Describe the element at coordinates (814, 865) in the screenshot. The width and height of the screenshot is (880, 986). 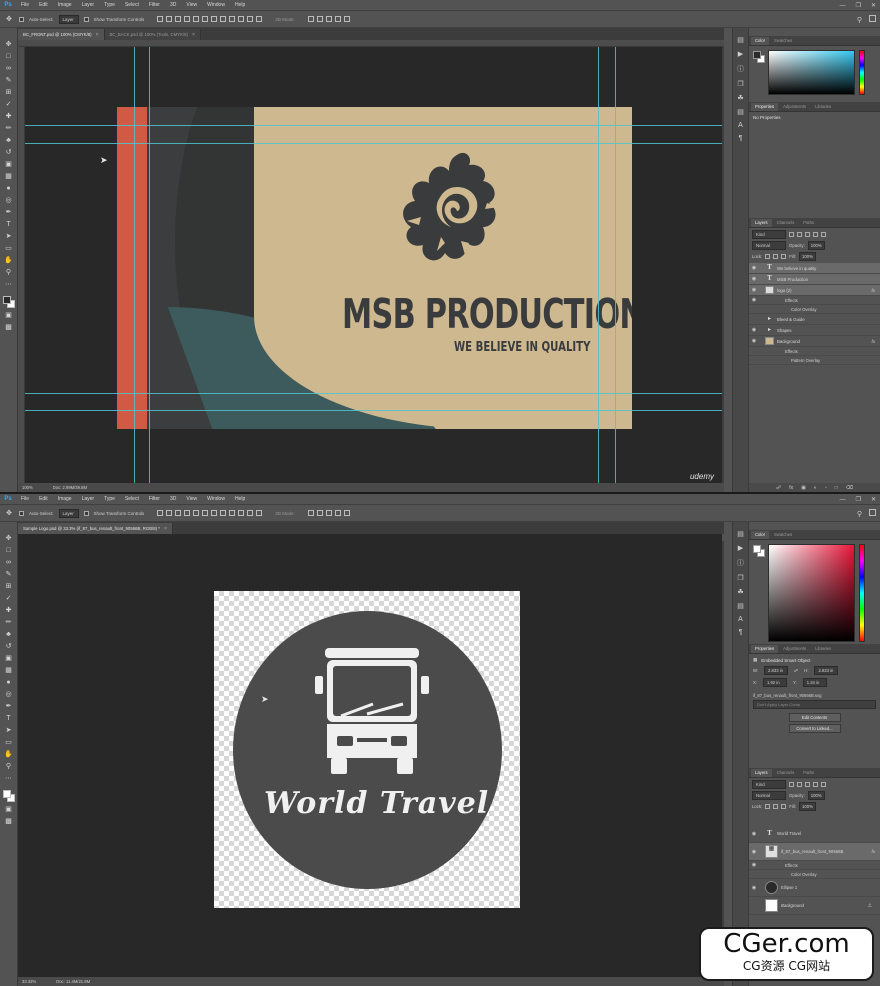
I see `layer-effect-row: ◉ Effects` at that location.